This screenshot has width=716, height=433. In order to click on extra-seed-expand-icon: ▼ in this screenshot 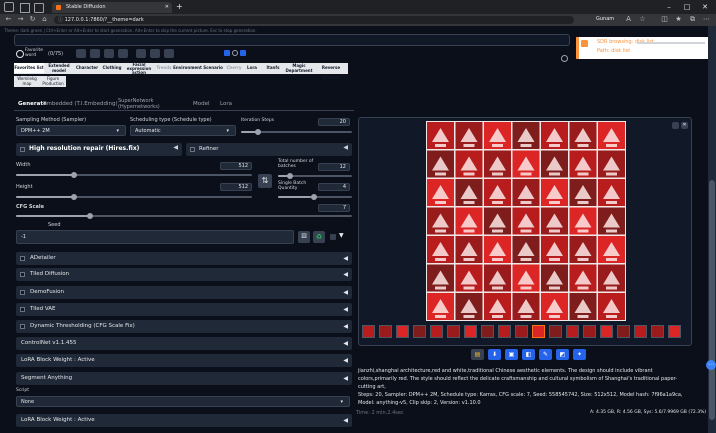, I will do `click(341, 235)`.